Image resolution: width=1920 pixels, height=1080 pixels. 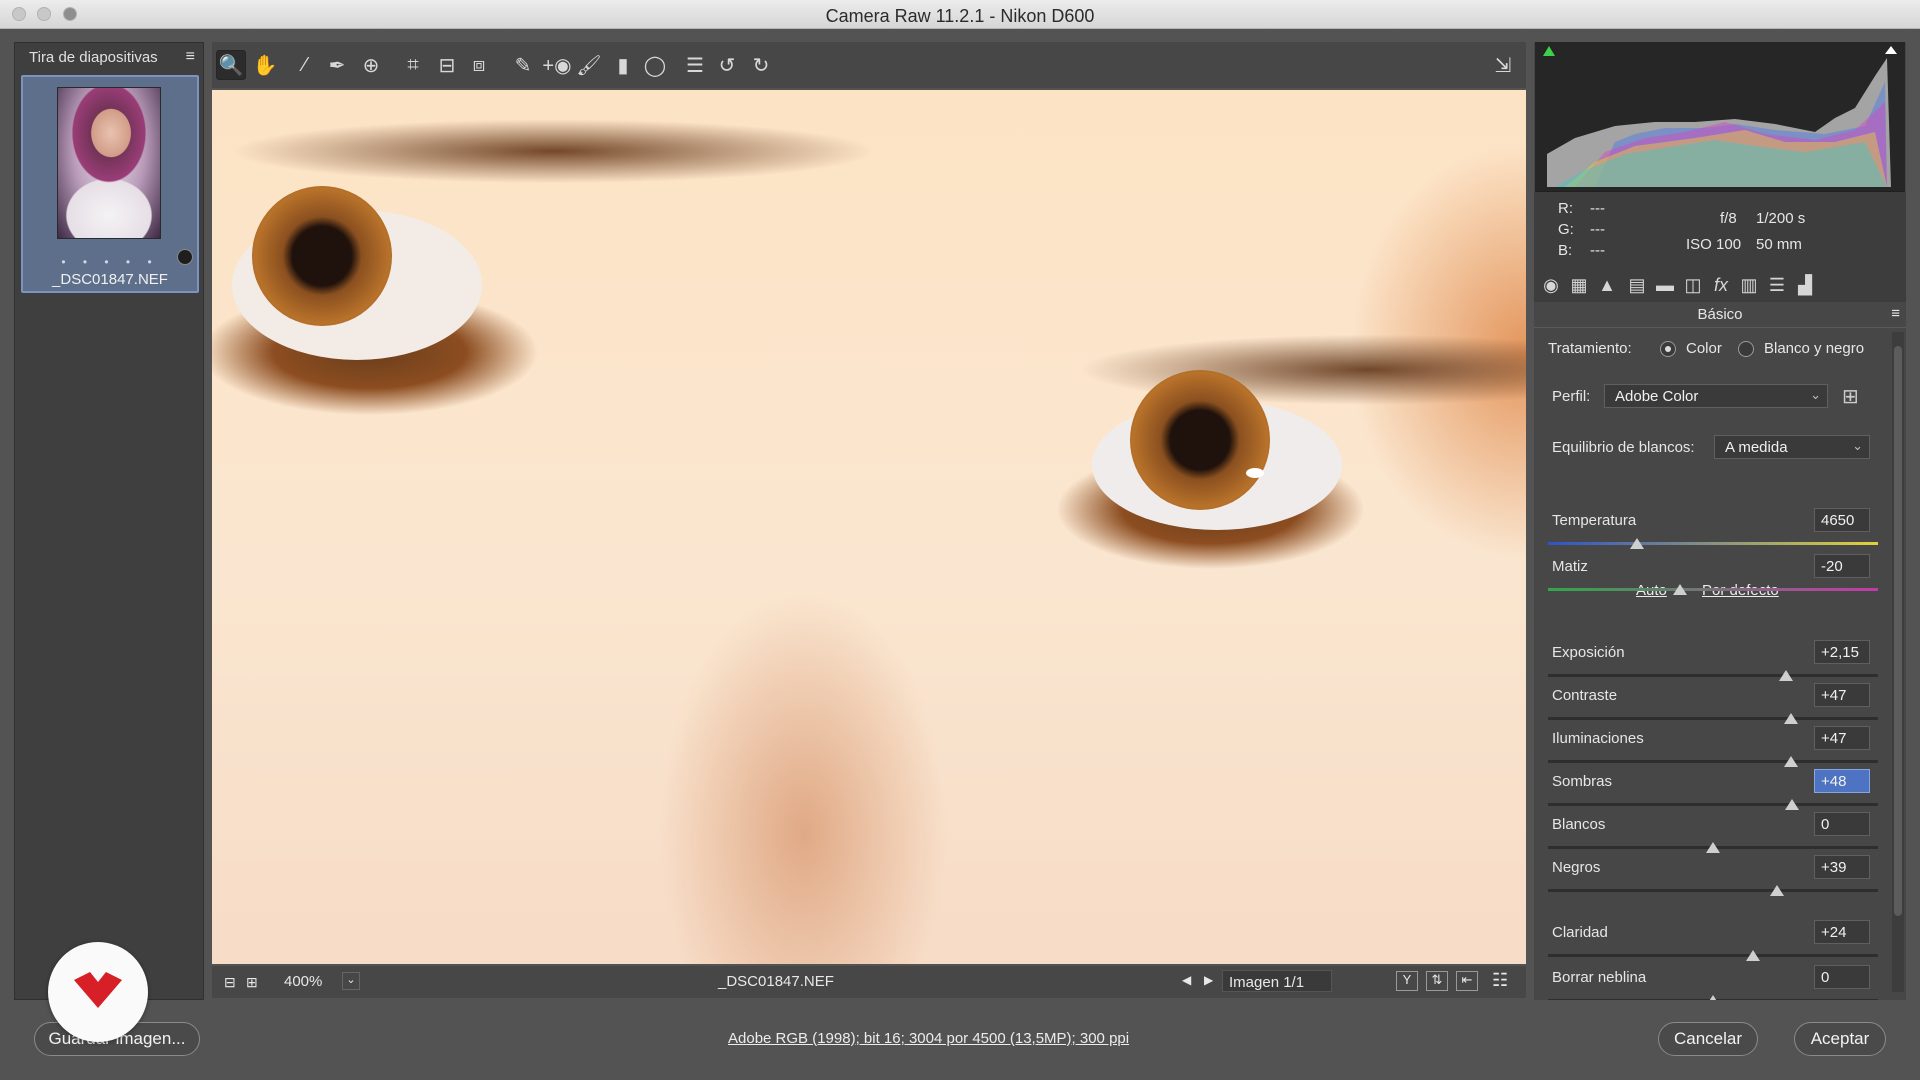 I want to click on slider-value-field: +48, so click(x=1842, y=781).